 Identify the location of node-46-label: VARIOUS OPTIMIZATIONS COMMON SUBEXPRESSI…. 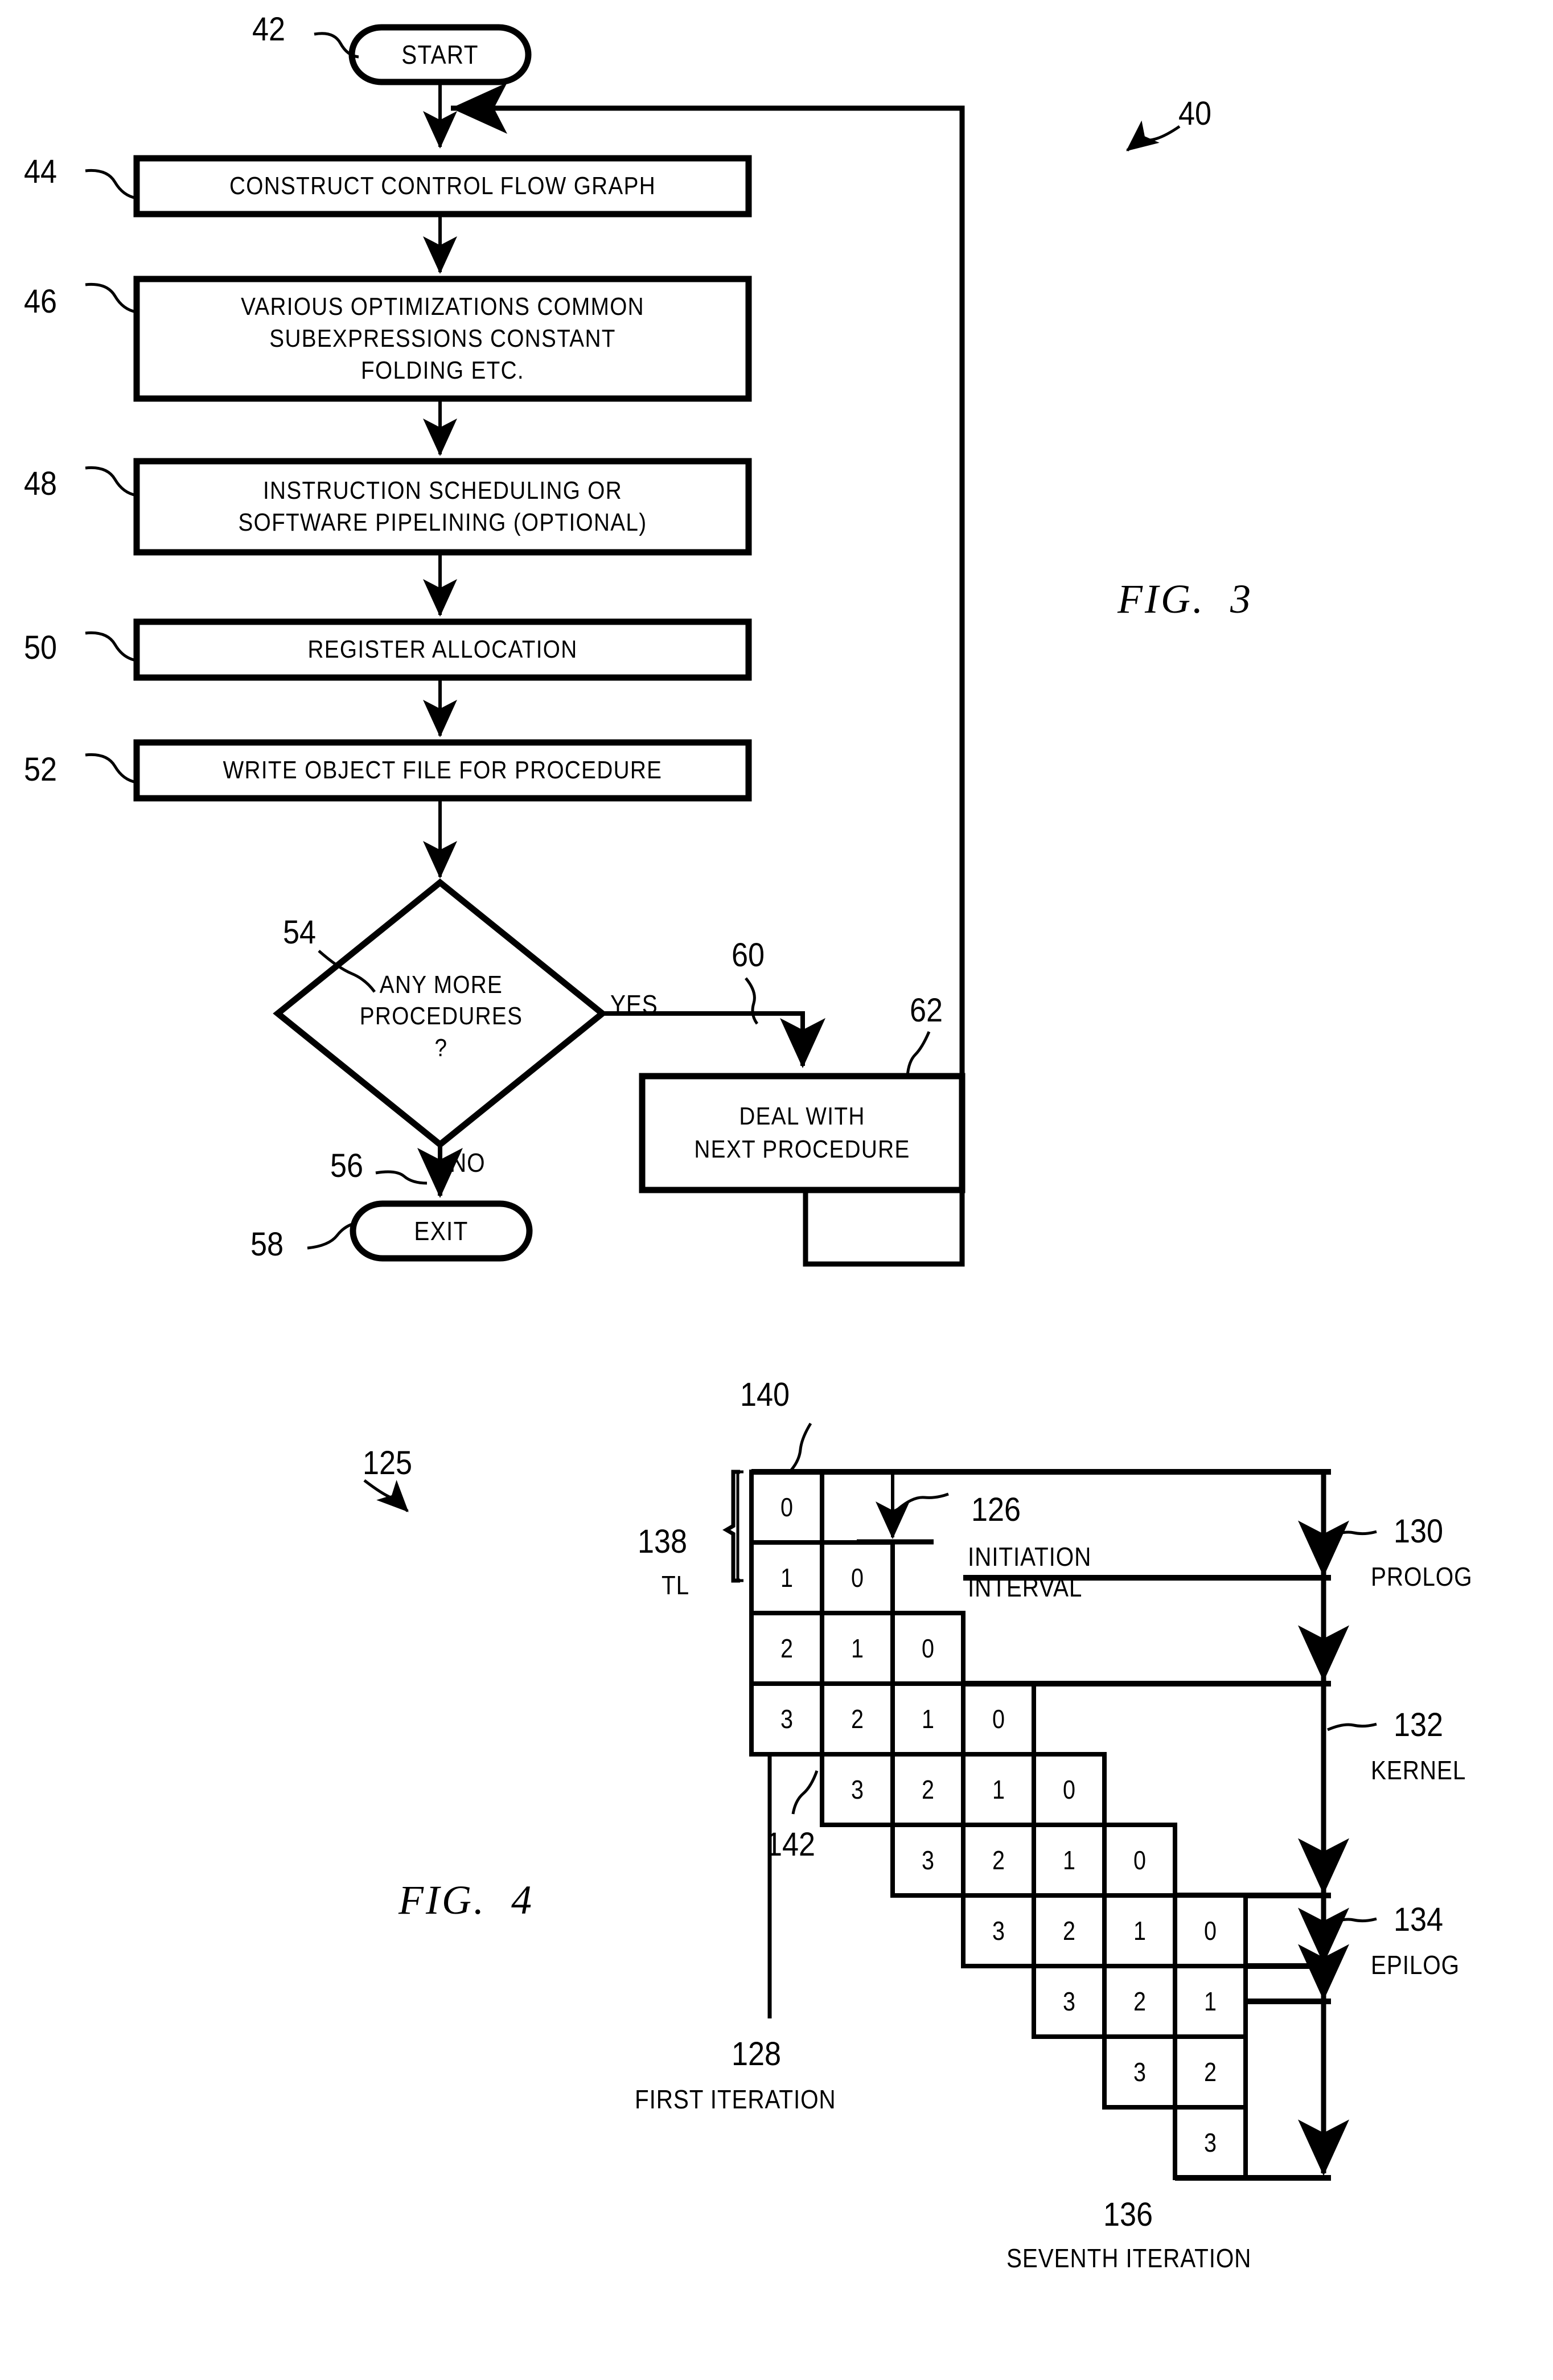
(443, 338).